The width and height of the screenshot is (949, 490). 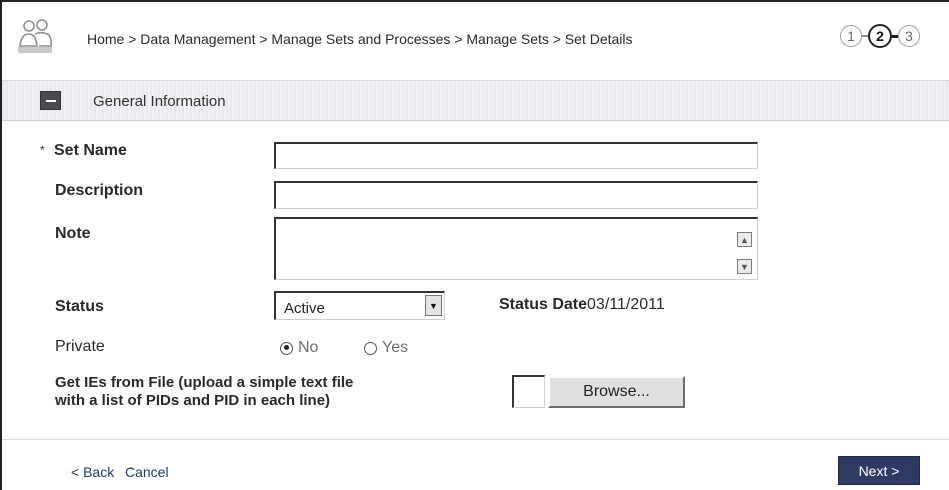 What do you see at coordinates (35, 36) in the screenshot?
I see `users-icon` at bounding box center [35, 36].